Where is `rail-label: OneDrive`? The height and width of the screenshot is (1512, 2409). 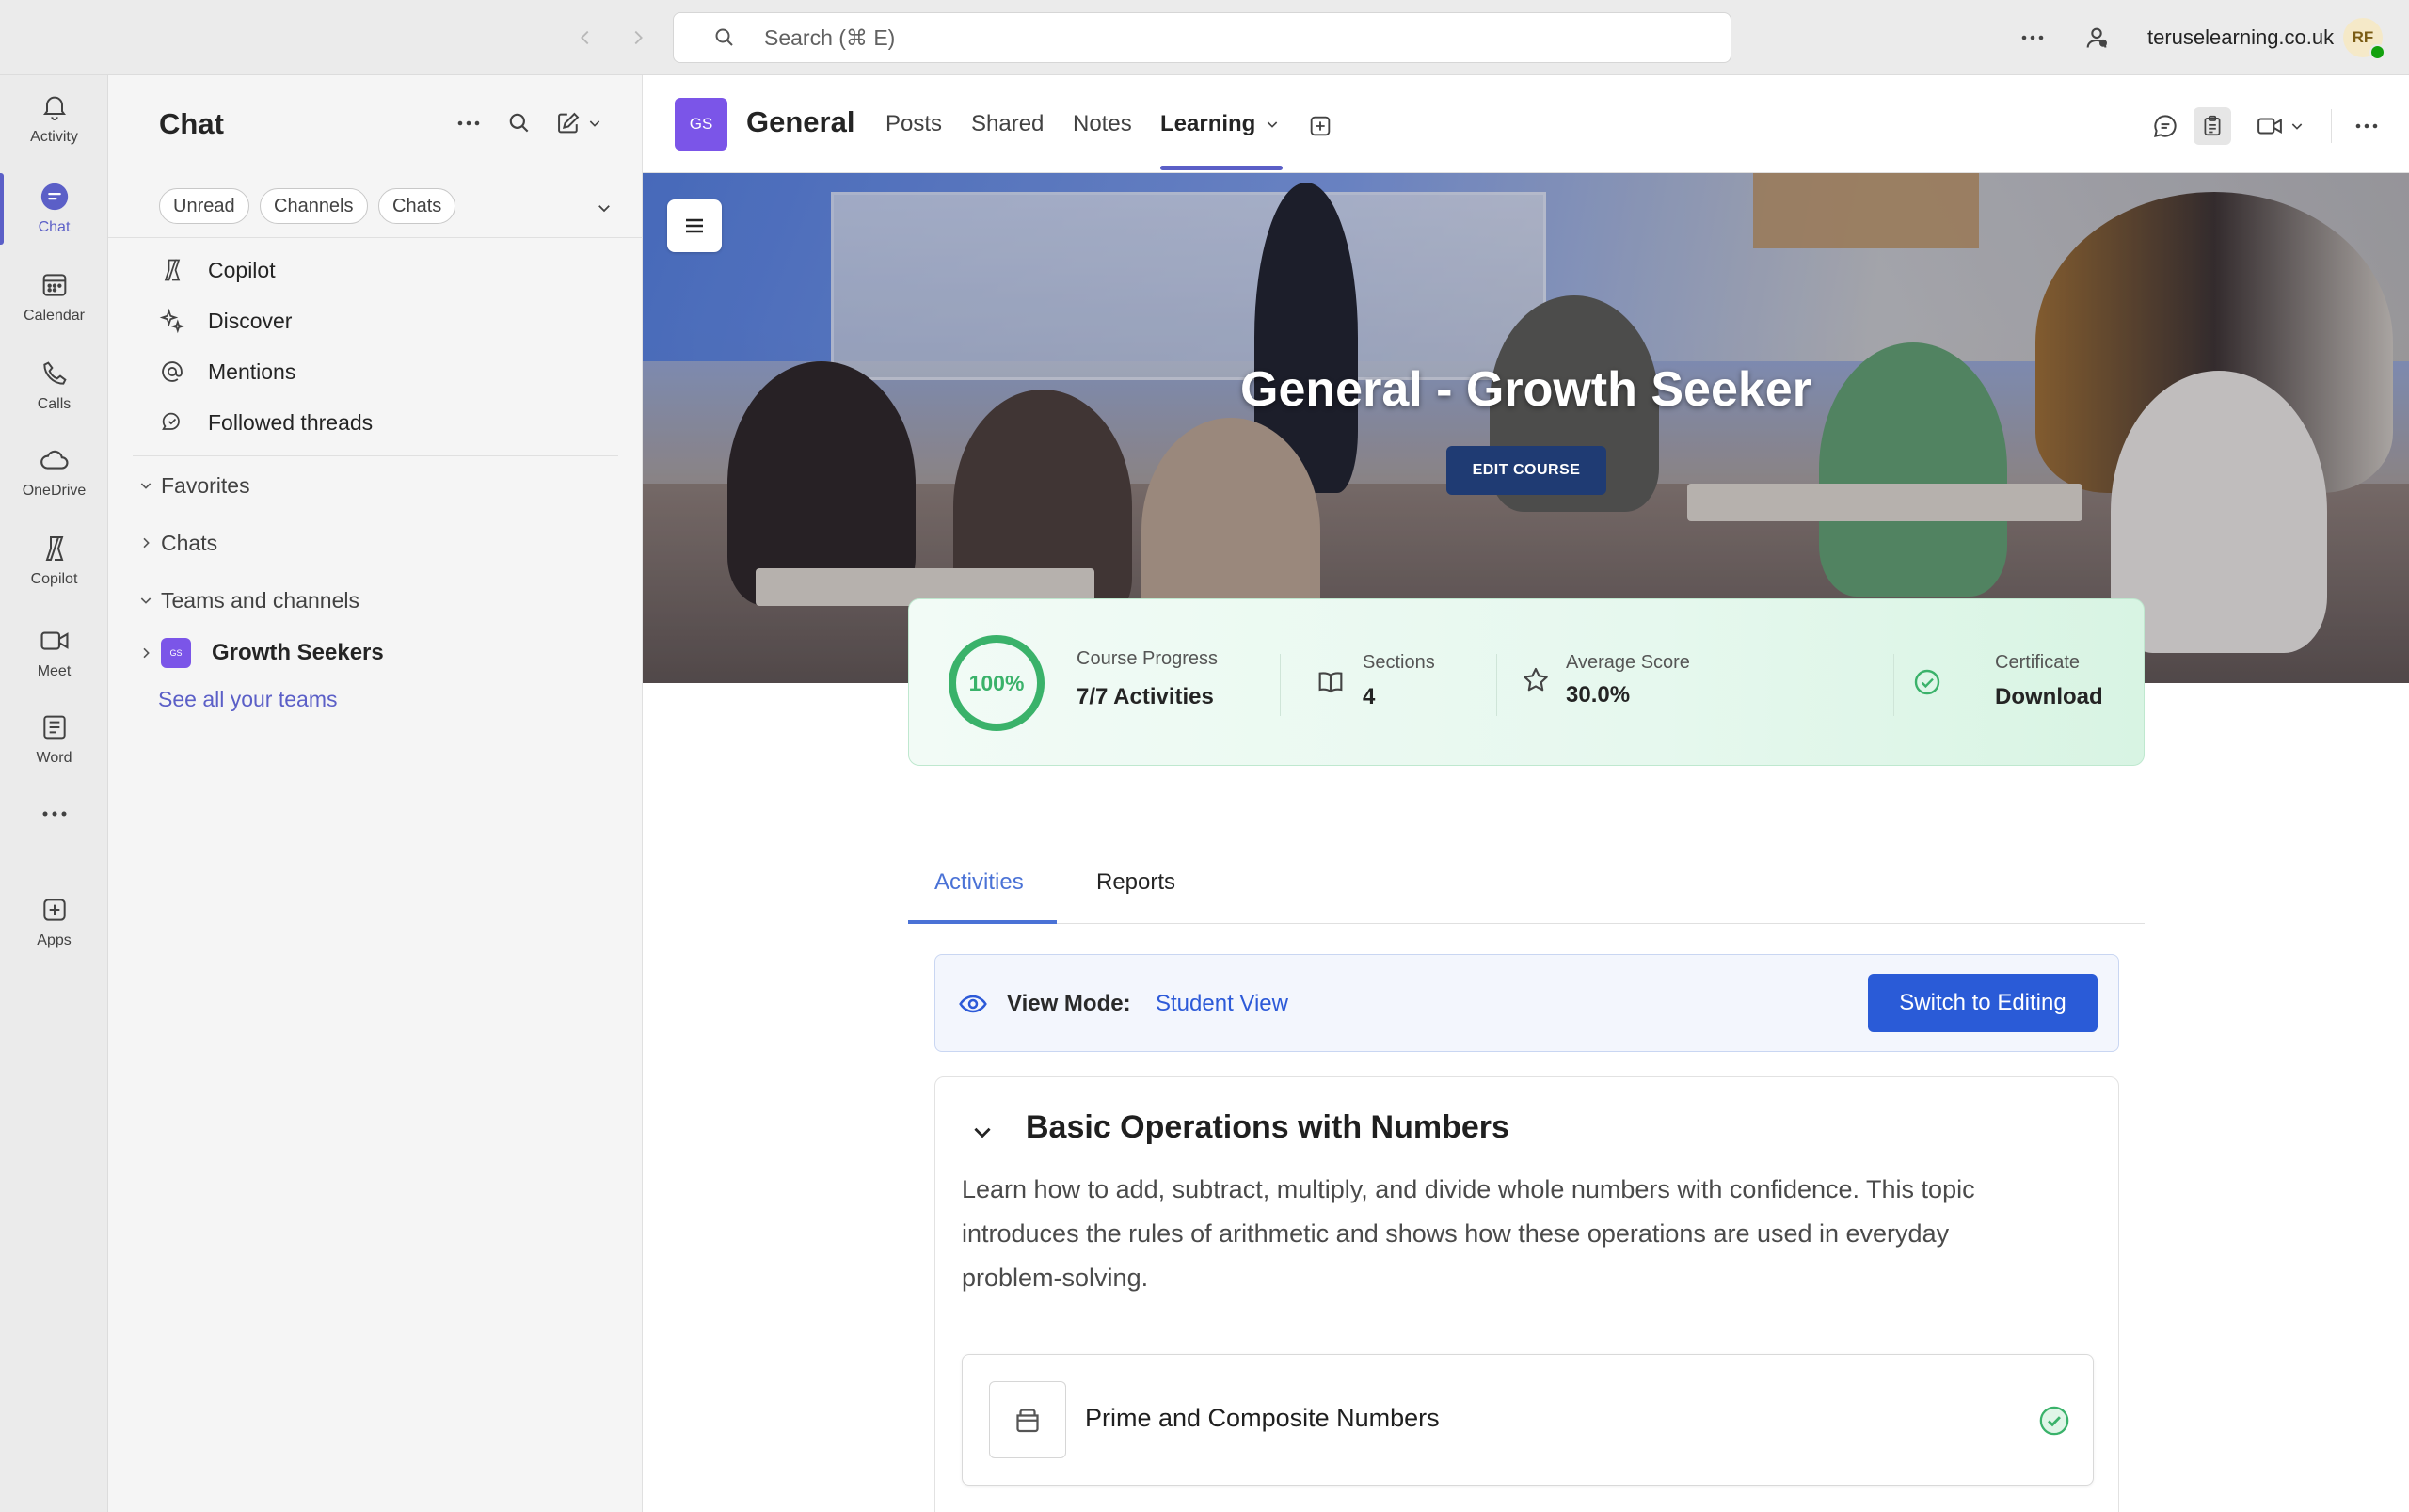 rail-label: OneDrive is located at coordinates (55, 491).